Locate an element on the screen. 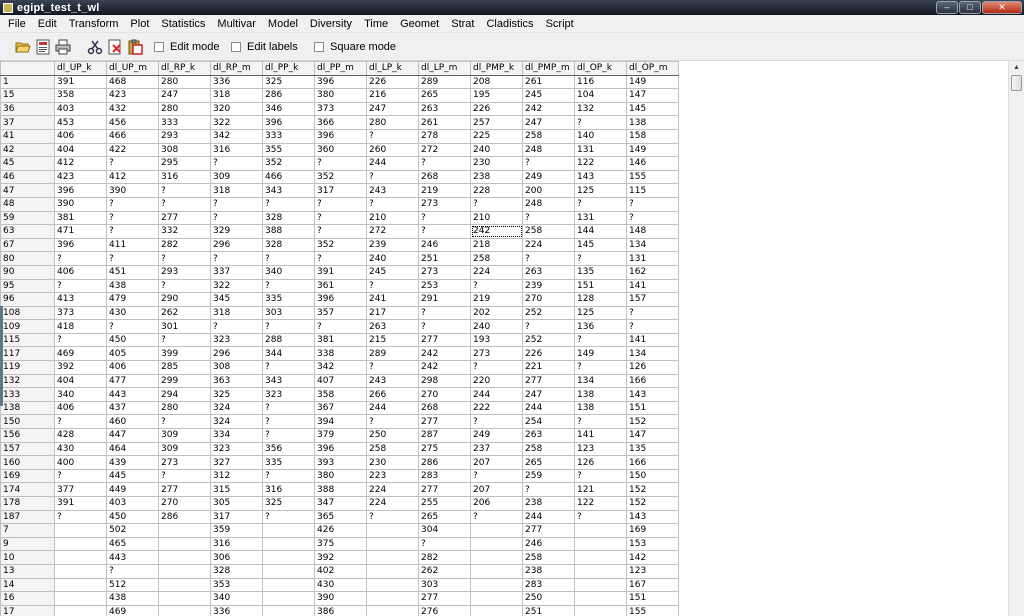 This screenshot has width=1024, height=616. table-cell: 200 is located at coordinates (548, 190).